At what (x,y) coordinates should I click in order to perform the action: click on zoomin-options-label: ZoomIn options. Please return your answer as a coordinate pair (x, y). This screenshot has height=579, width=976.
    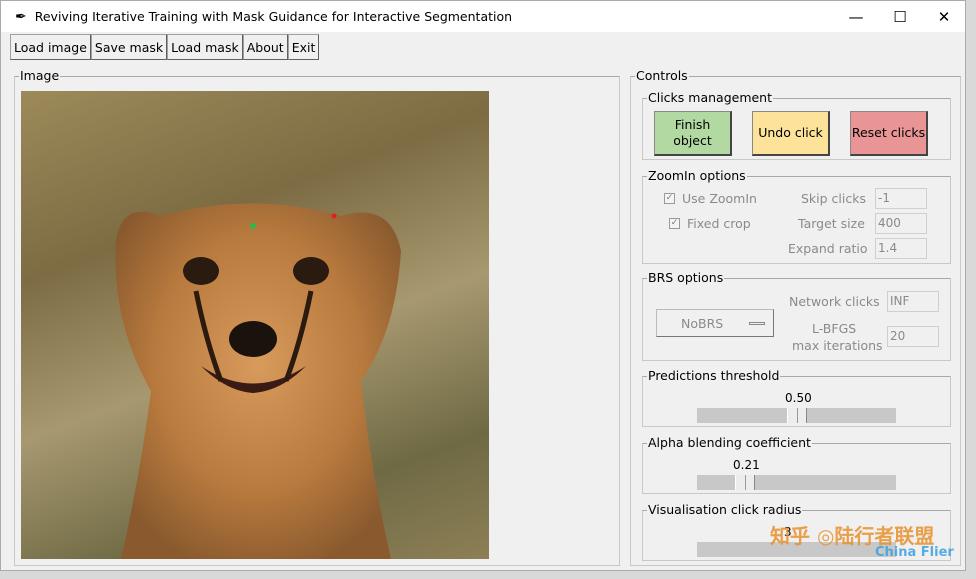
    Looking at the image, I should click on (697, 175).